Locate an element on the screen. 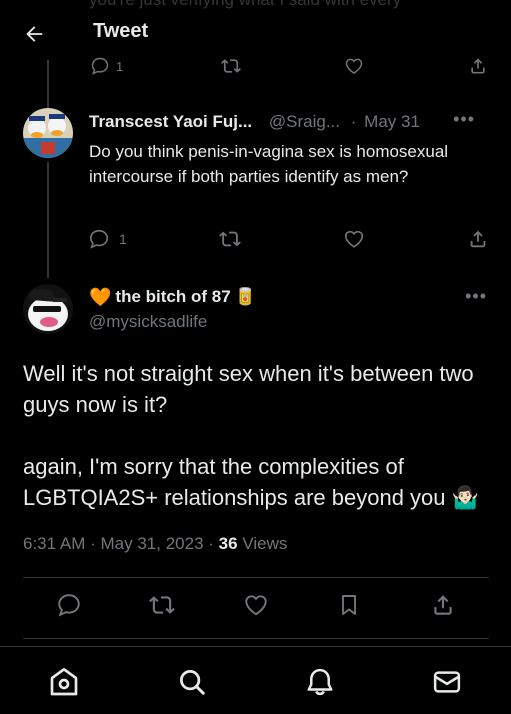  reply-like-button is located at coordinates (354, 239).